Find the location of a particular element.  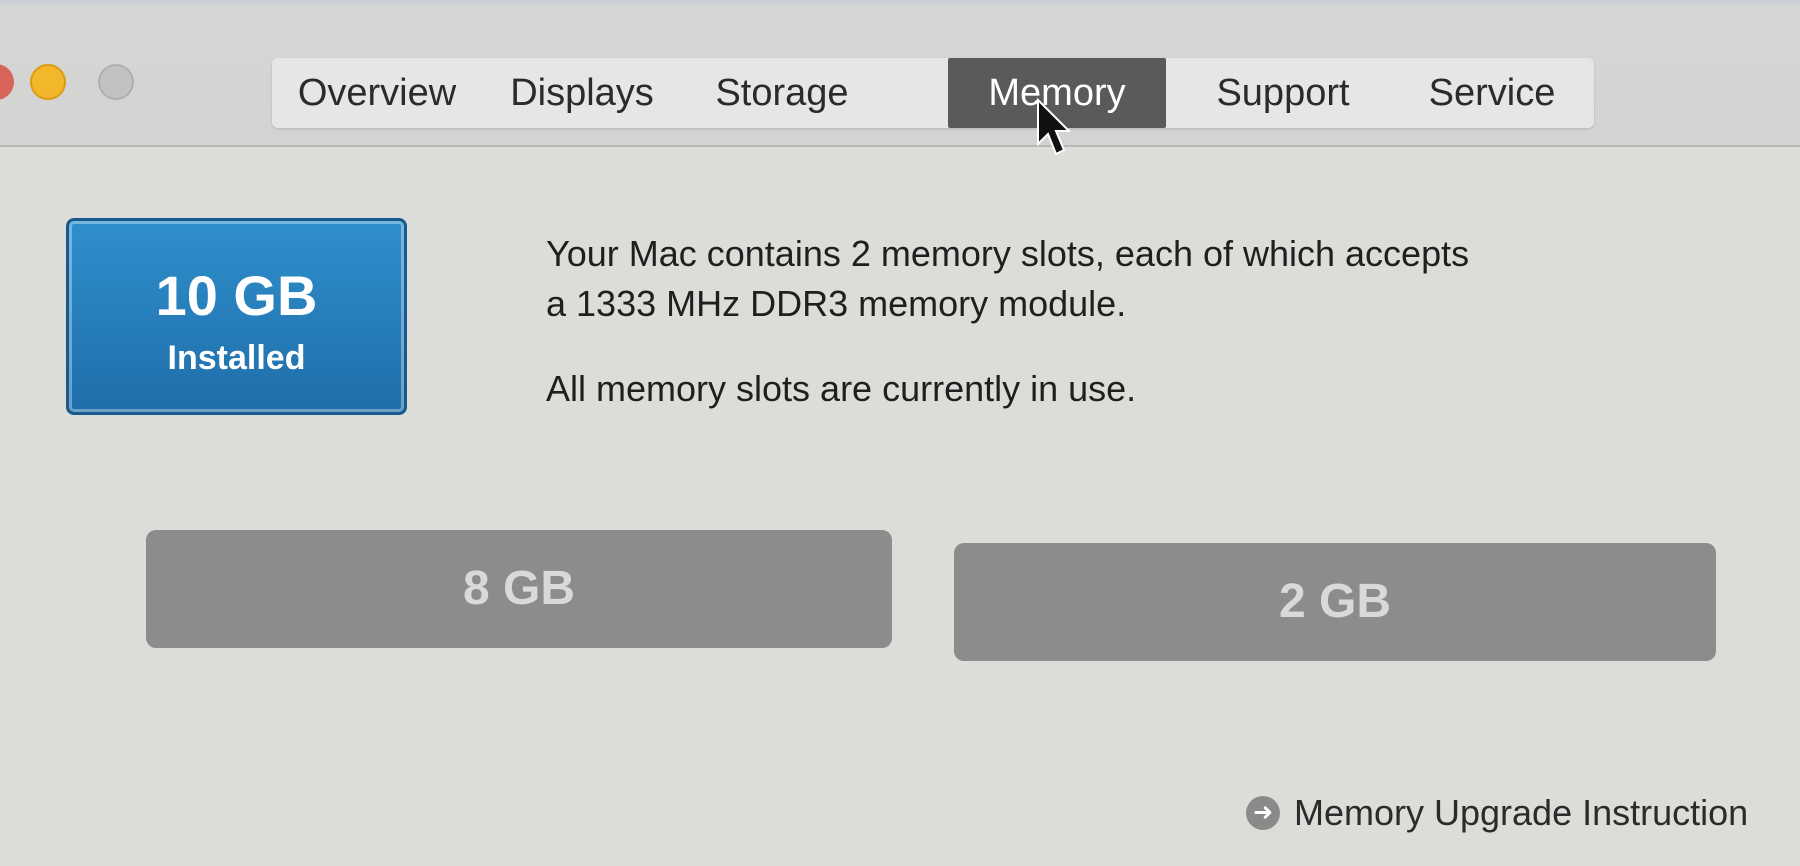

memory-slot-2: 2 GB is located at coordinates (1335, 602).